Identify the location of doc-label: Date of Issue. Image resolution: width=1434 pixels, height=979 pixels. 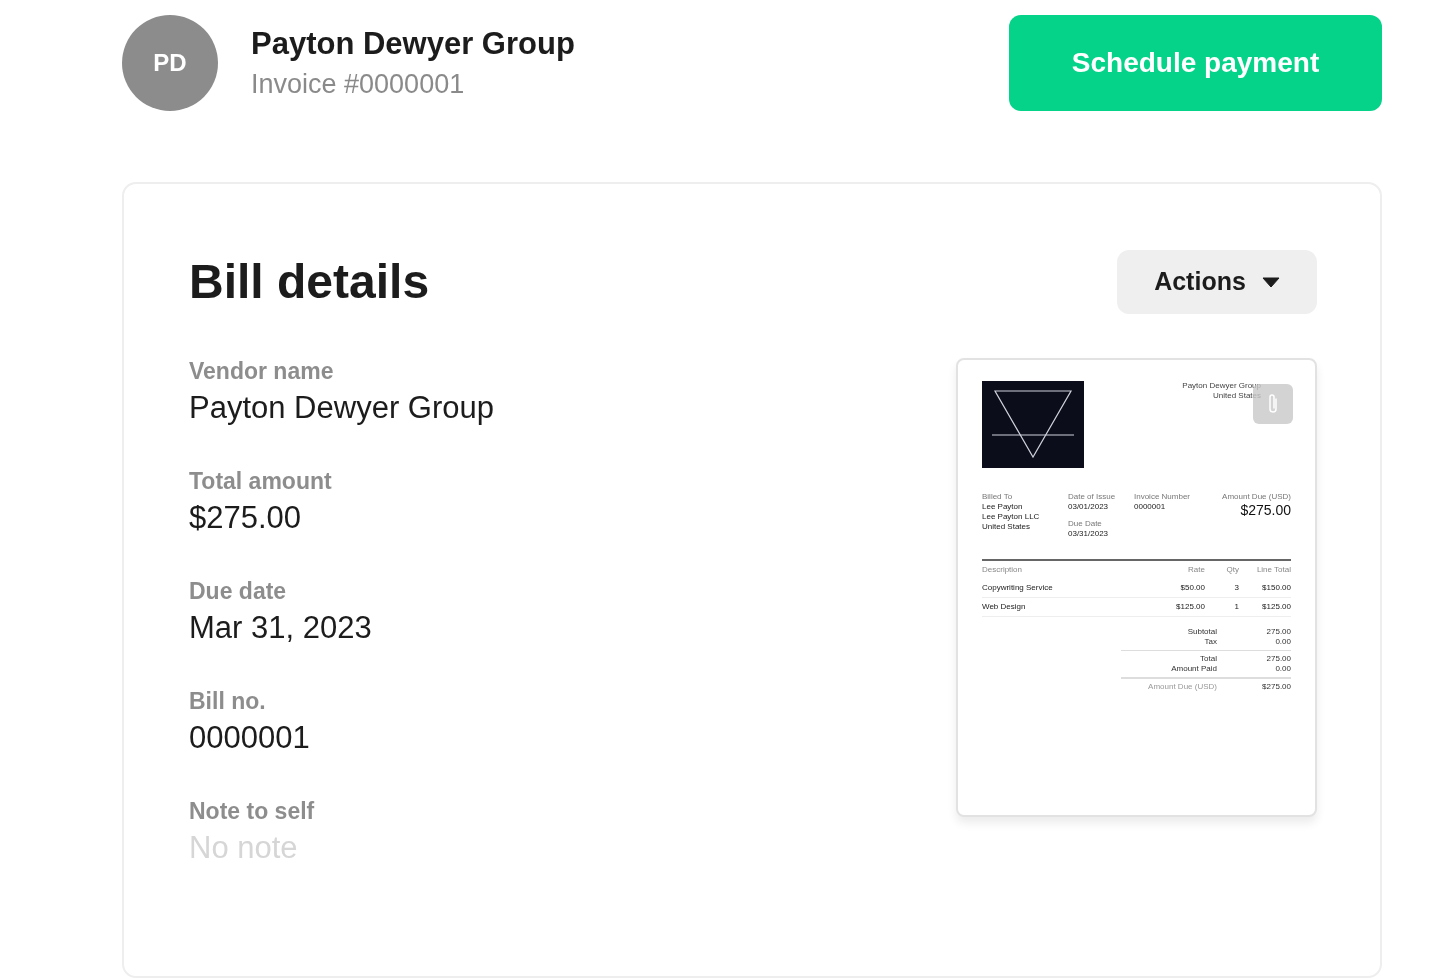
(1092, 497).